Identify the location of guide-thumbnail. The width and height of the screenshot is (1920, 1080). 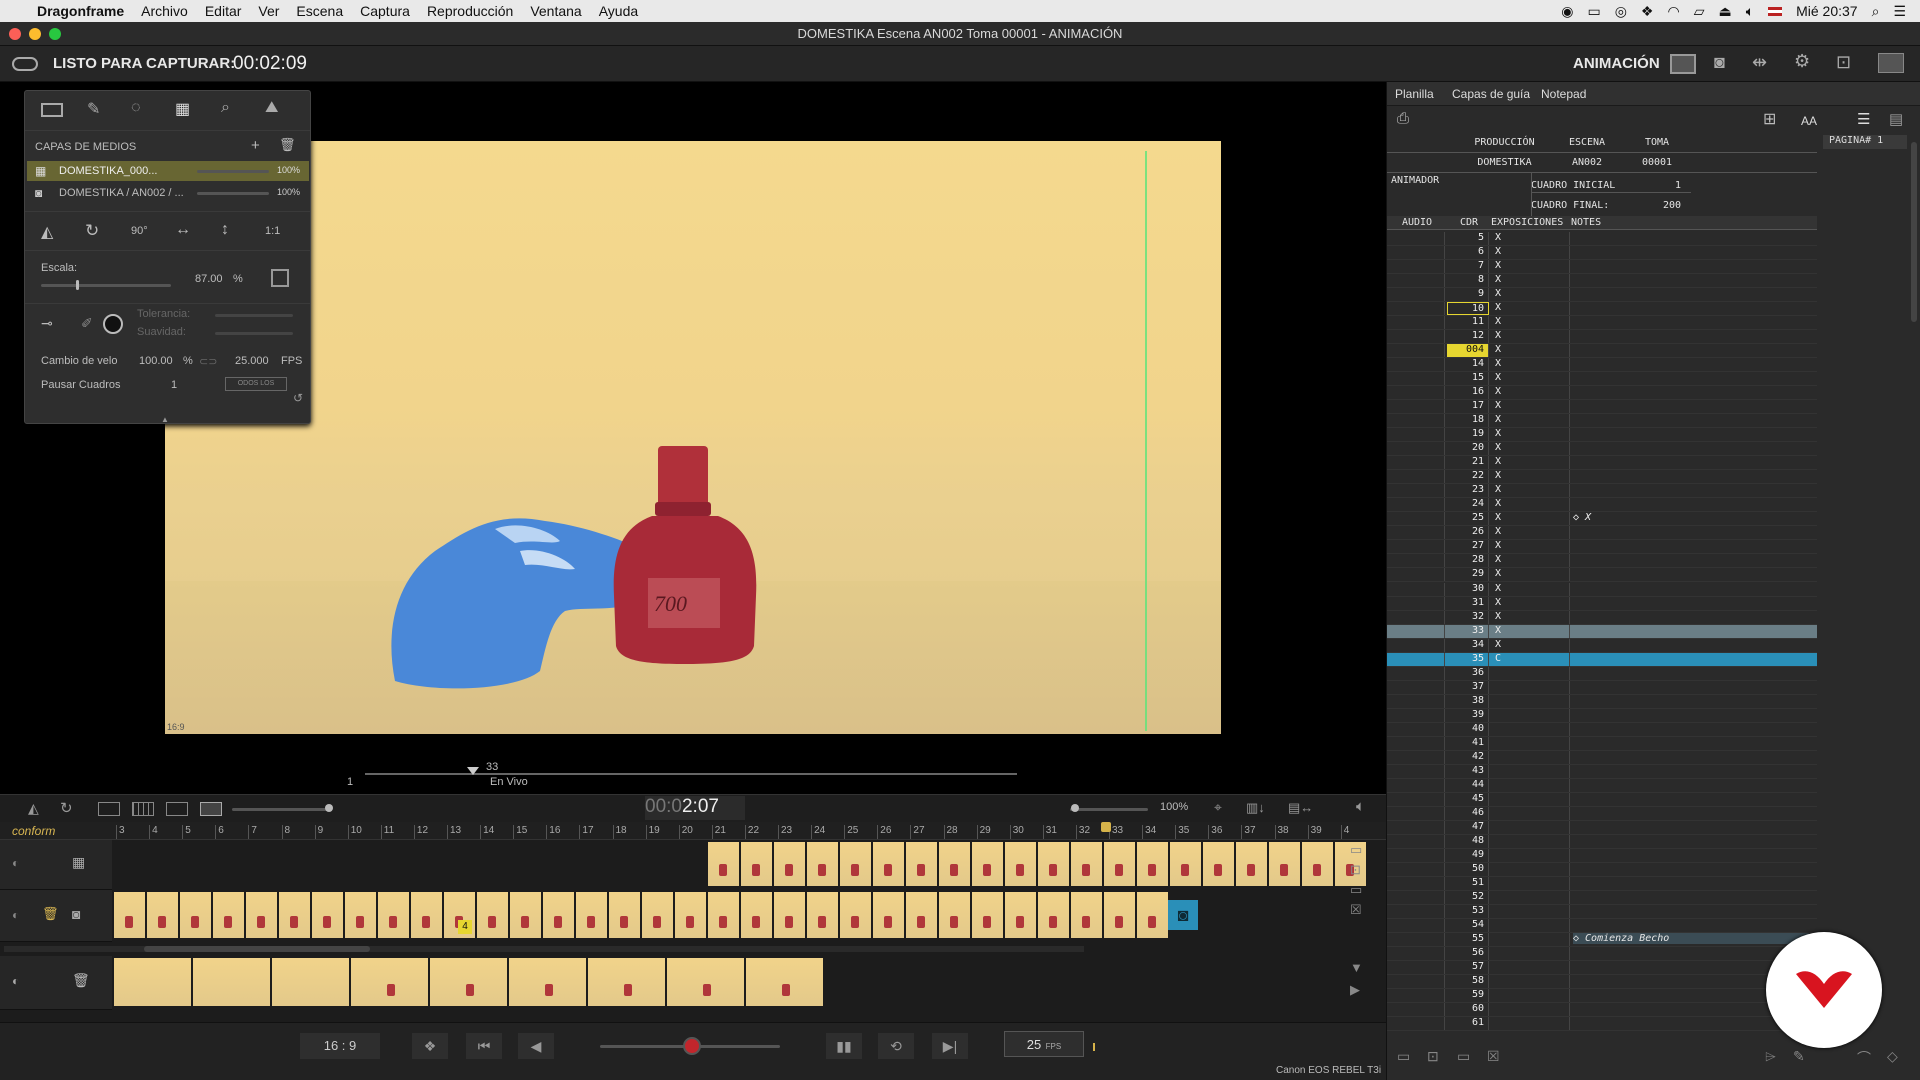
(626, 982).